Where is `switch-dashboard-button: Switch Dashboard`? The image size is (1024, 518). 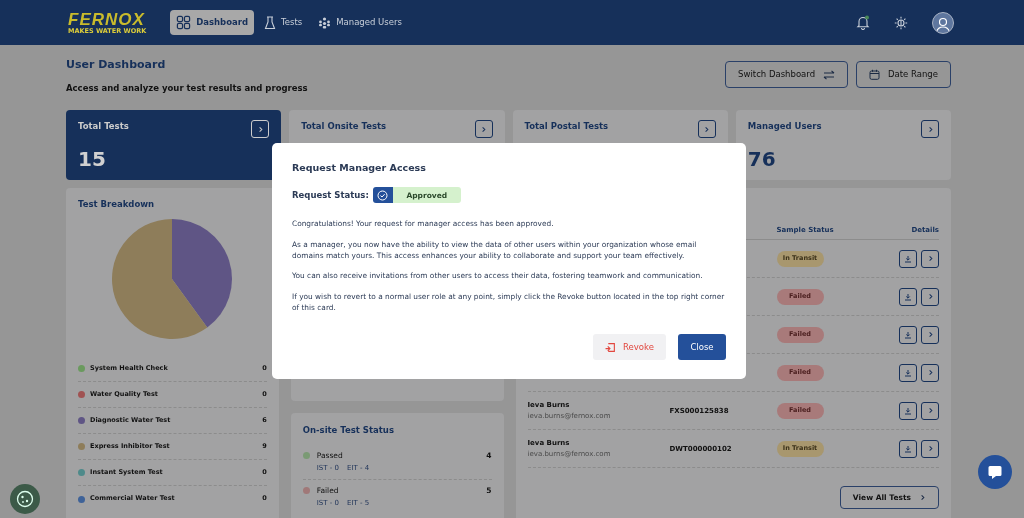
switch-dashboard-button: Switch Dashboard is located at coordinates (787, 74).